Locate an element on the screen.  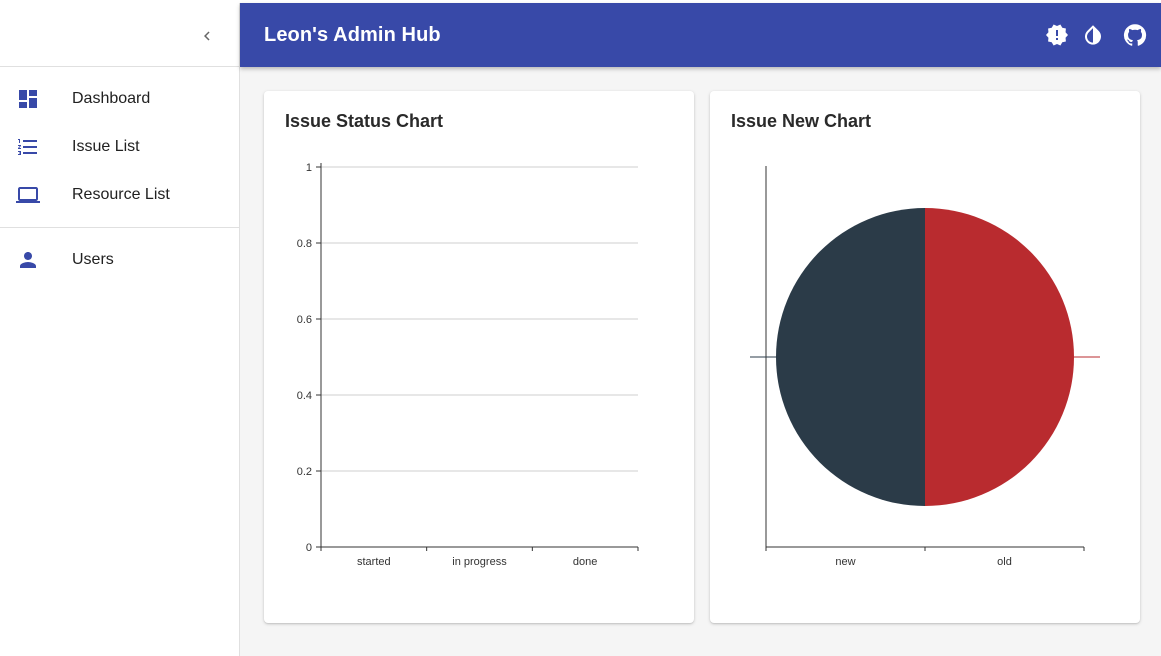
y-tick-label: 0.6 is located at coordinates (304, 320).